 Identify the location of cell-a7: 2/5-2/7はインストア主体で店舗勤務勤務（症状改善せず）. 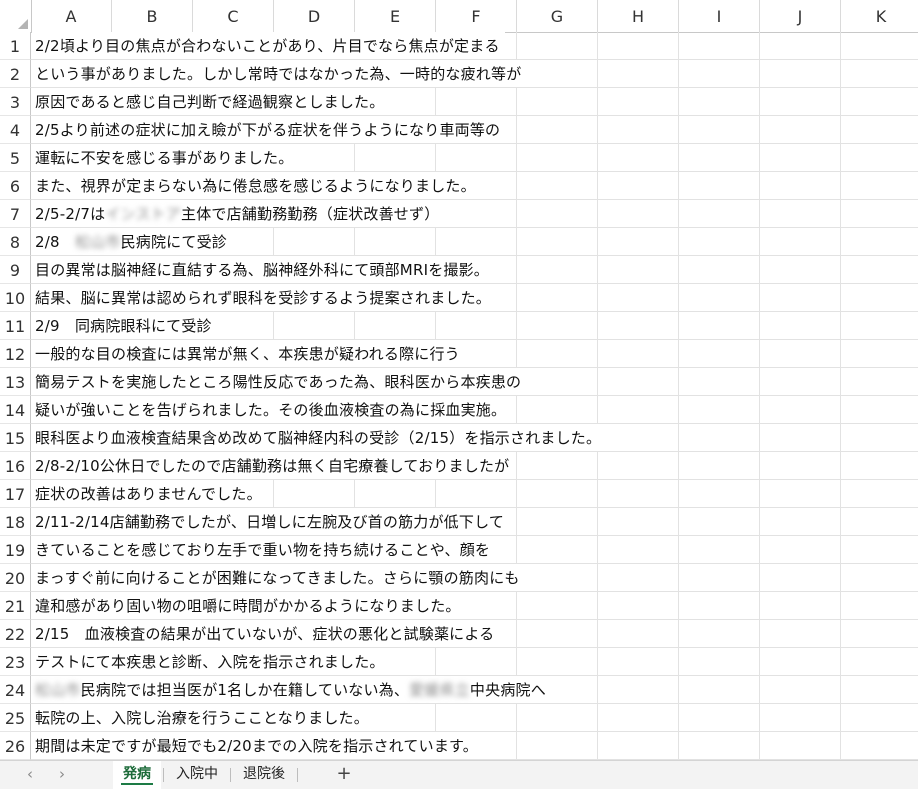
(237, 214).